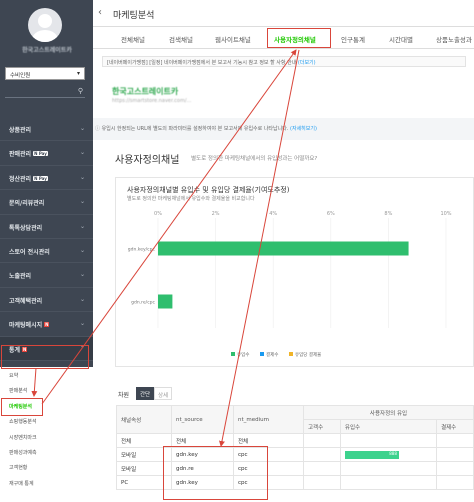  Describe the element at coordinates (268, 419) in the screenshot. I see `col-header-medium: nt_medium` at that location.